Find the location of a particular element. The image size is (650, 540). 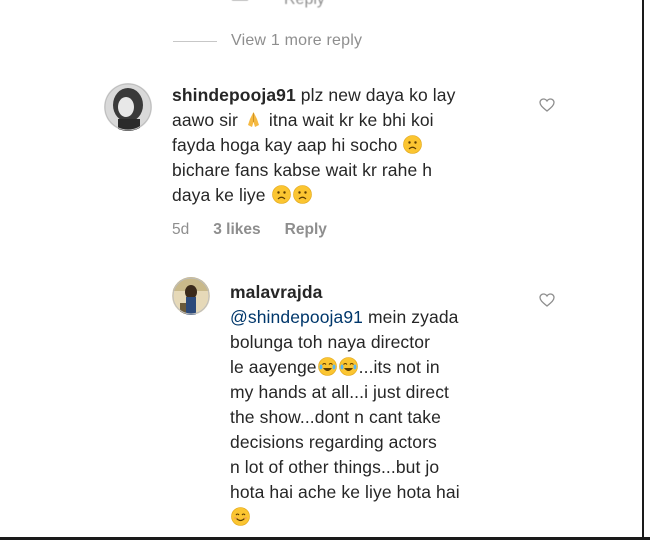

image-frame-right-edge is located at coordinates (643, 270).